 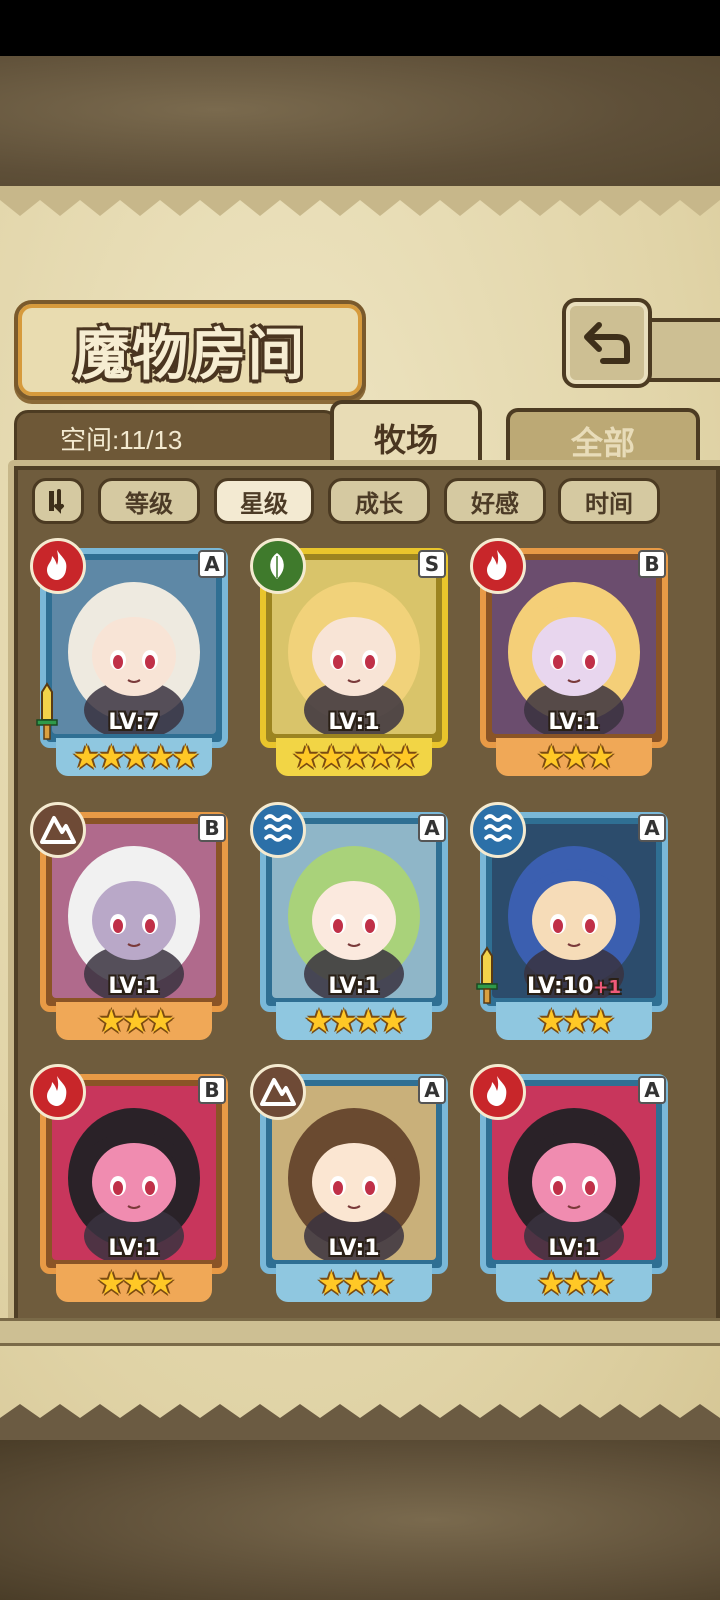 I want to click on monster-level: LV:7, so click(x=134, y=722).